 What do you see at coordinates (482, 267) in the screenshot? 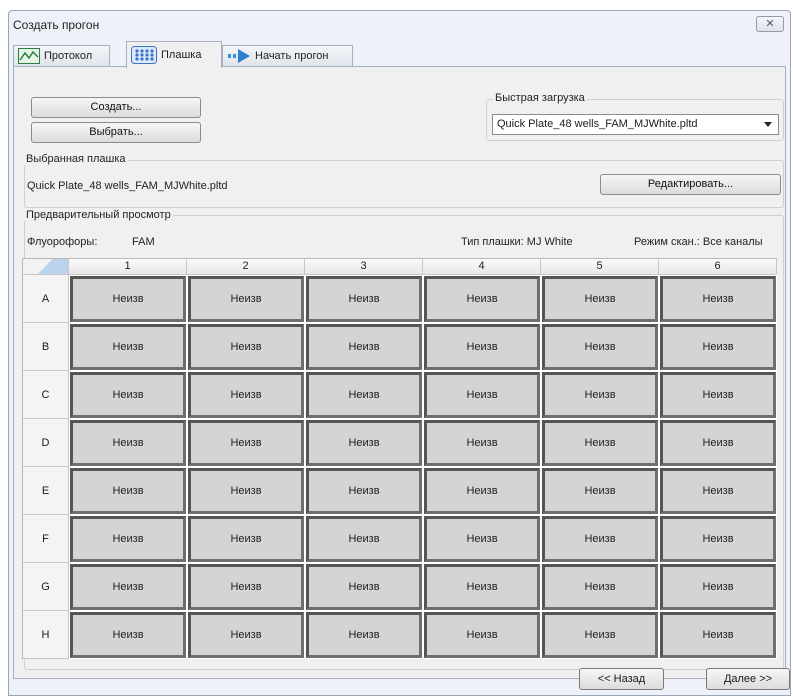
I see `column-header: 4` at bounding box center [482, 267].